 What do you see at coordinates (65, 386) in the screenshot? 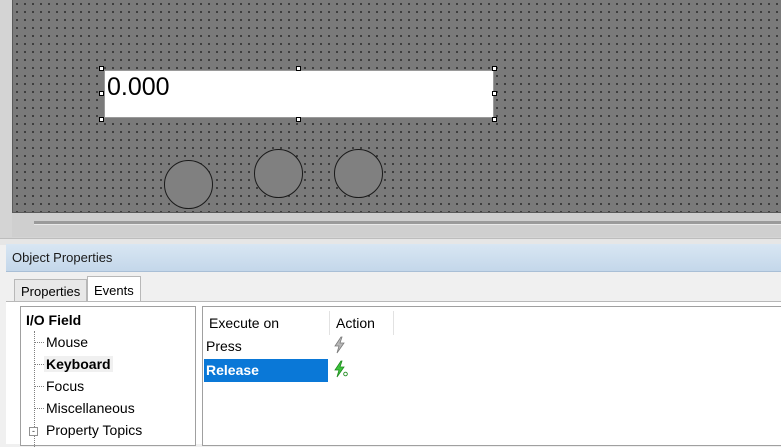
I see `tree-item-focus: Focus` at bounding box center [65, 386].